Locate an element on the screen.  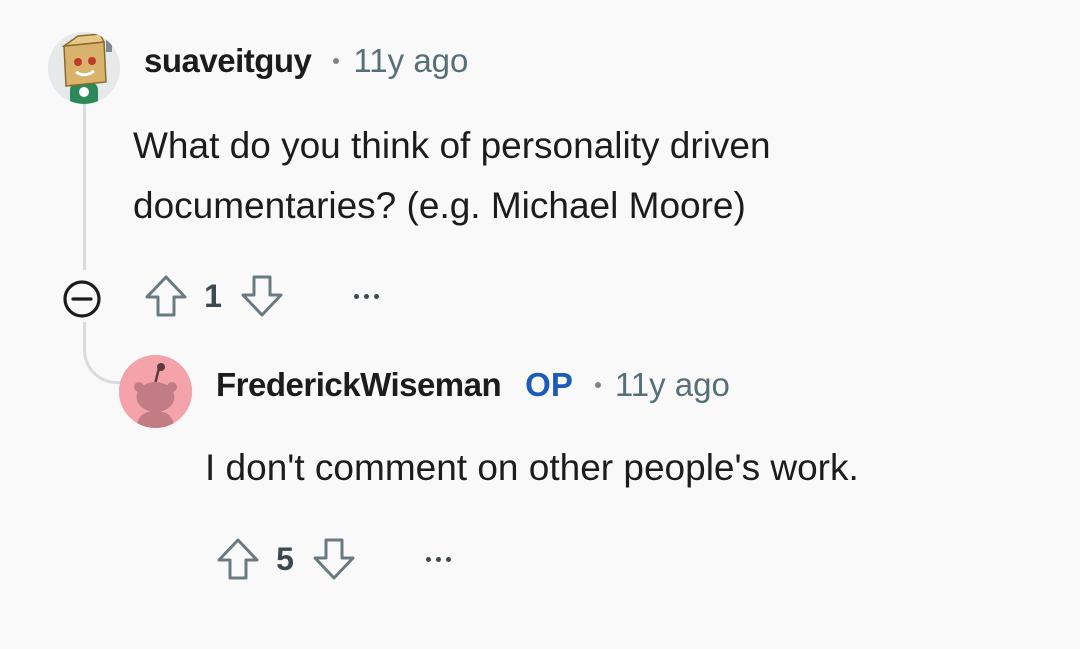
op-badge: OP is located at coordinates (549, 384).